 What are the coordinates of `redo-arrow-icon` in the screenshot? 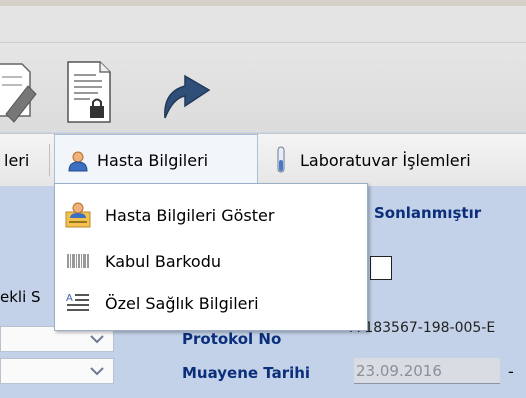 It's located at (185, 91).